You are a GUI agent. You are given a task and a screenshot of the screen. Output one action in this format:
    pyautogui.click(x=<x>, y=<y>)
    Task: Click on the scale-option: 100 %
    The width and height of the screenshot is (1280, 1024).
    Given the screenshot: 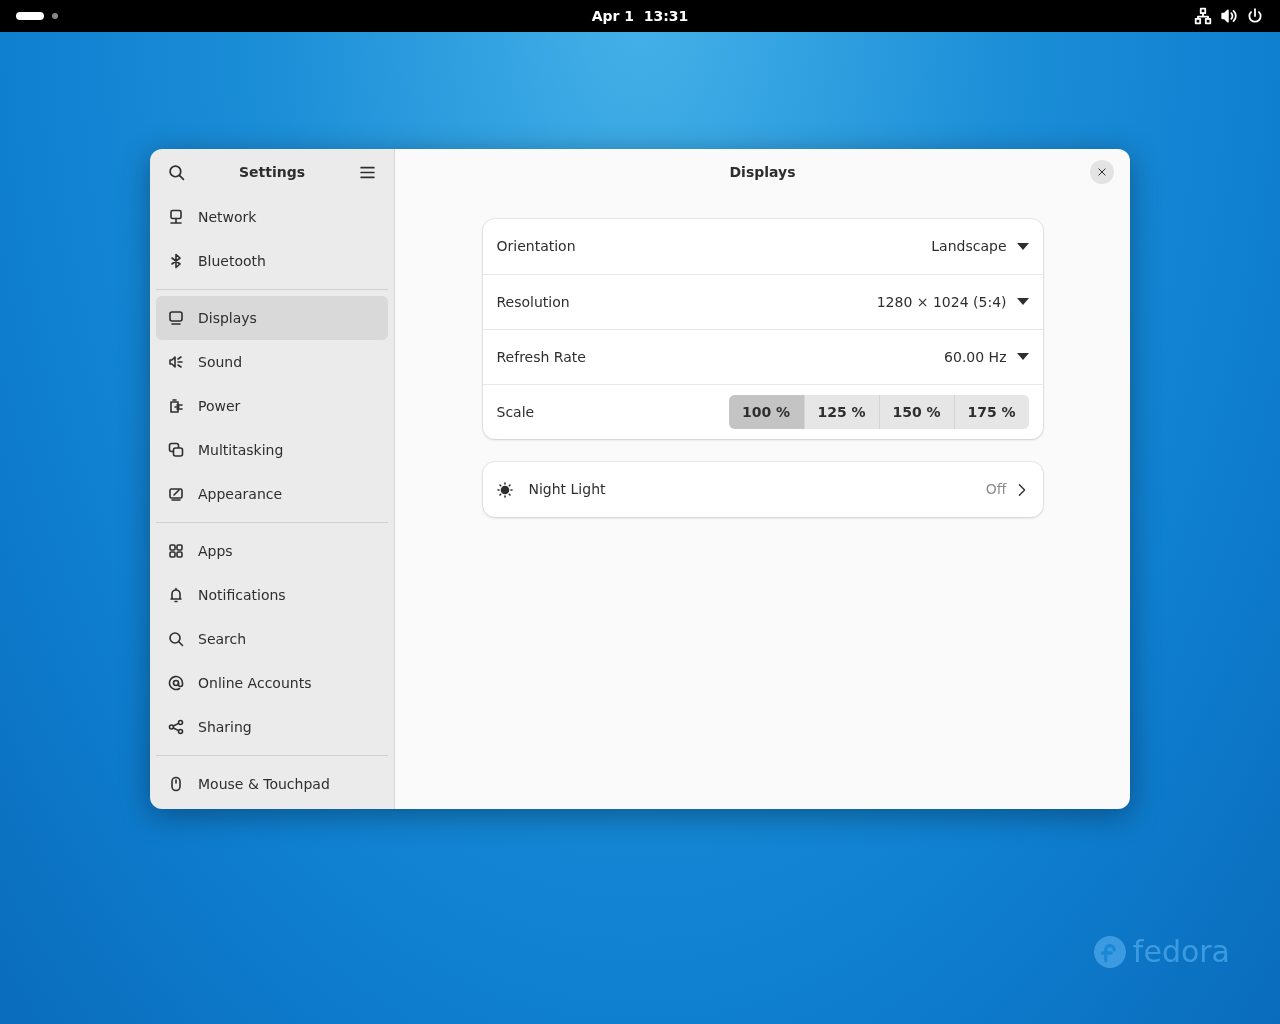 What is the action you would take?
    pyautogui.click(x=766, y=412)
    